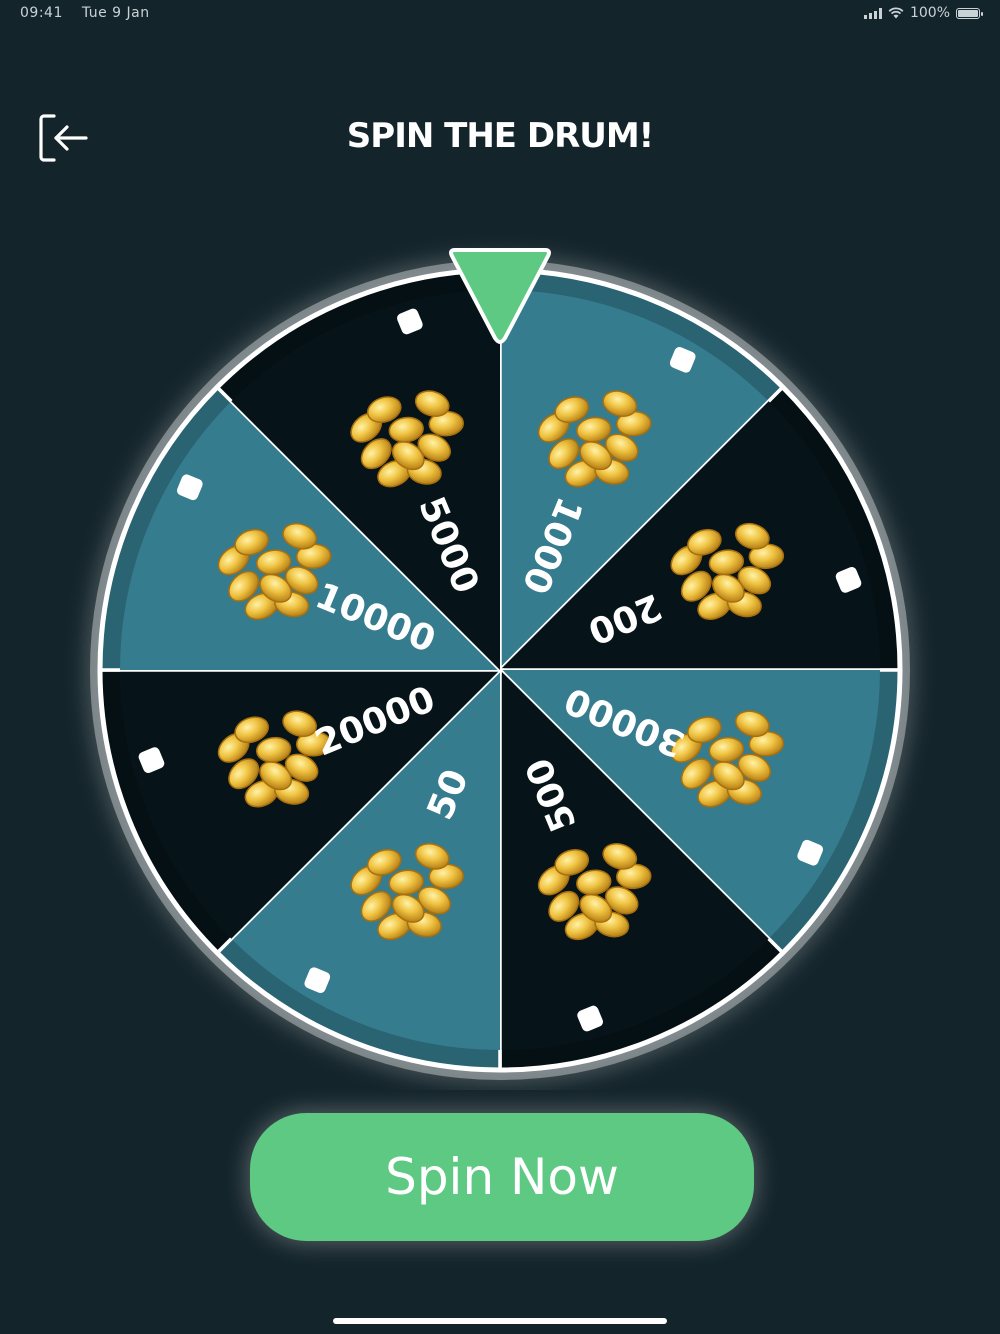 The height and width of the screenshot is (1334, 1000). What do you see at coordinates (502, 1177) in the screenshot?
I see `spin-now-button: Spin Now` at bounding box center [502, 1177].